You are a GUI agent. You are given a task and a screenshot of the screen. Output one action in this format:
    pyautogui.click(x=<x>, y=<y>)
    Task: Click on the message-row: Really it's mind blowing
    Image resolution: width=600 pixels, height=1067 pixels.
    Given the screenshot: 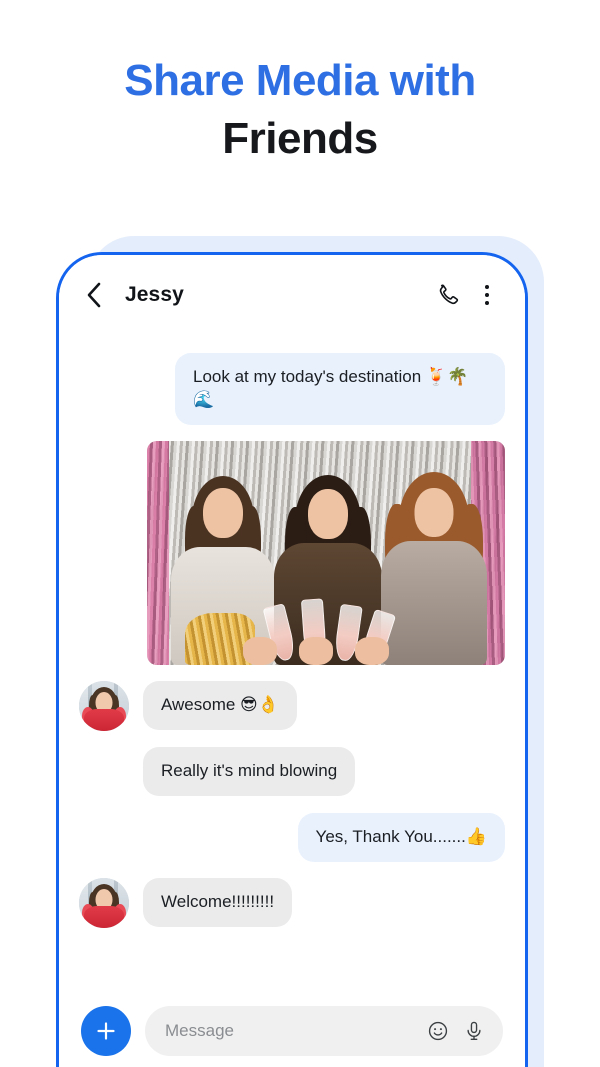 What is the action you would take?
    pyautogui.click(x=292, y=771)
    